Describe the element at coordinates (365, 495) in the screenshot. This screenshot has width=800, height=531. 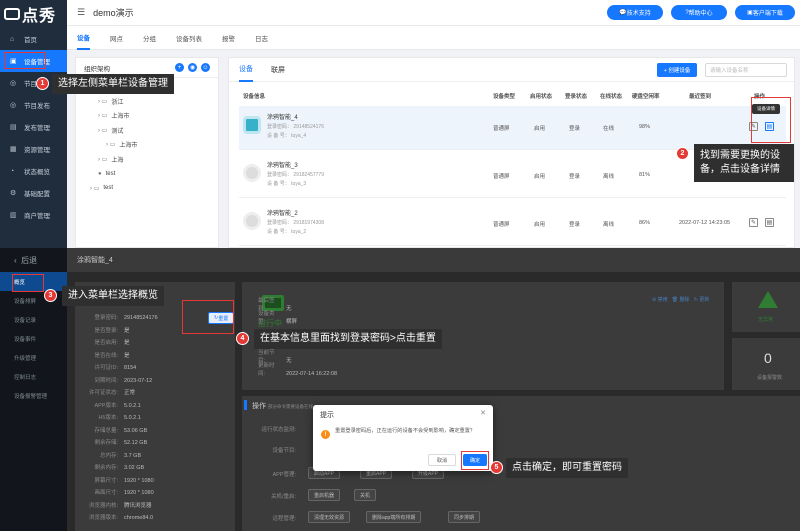
I see `ops-button: 关机` at that location.